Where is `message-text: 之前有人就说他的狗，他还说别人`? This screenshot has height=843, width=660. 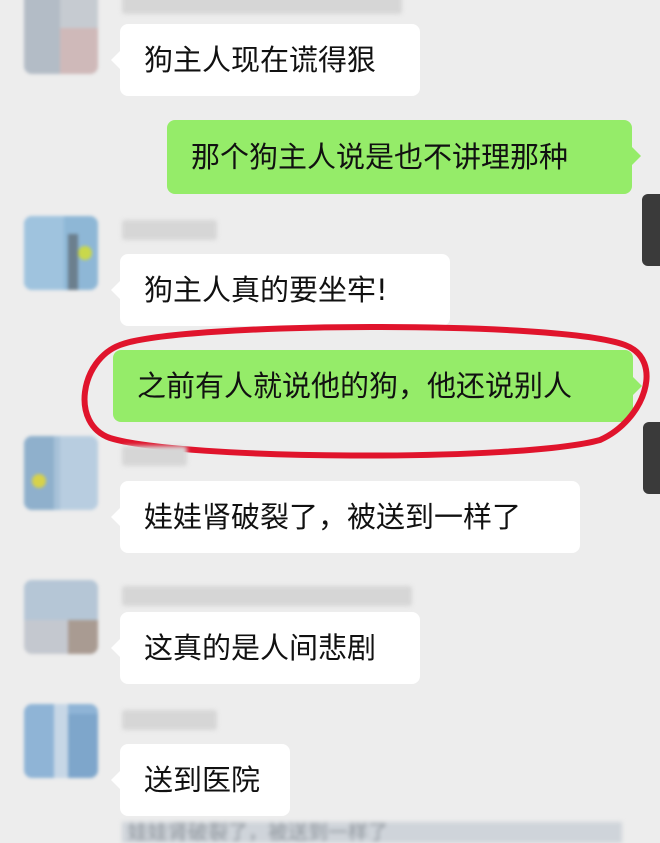
message-text: 之前有人就说他的狗，他还说别人 is located at coordinates (355, 386).